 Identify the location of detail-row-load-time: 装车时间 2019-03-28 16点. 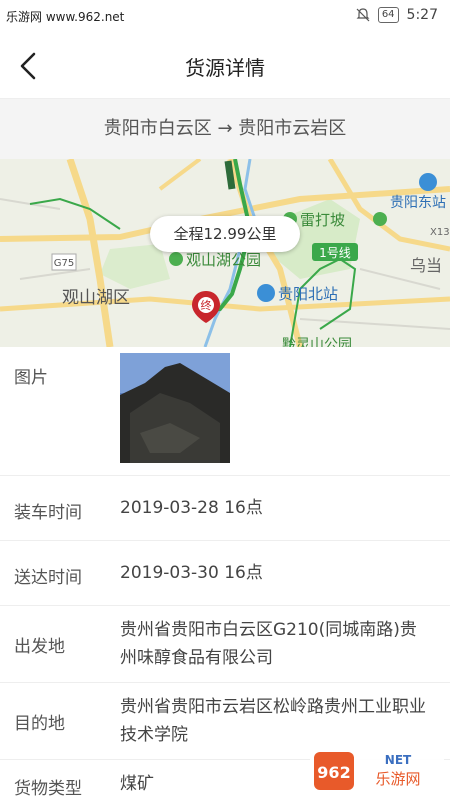
(225, 508).